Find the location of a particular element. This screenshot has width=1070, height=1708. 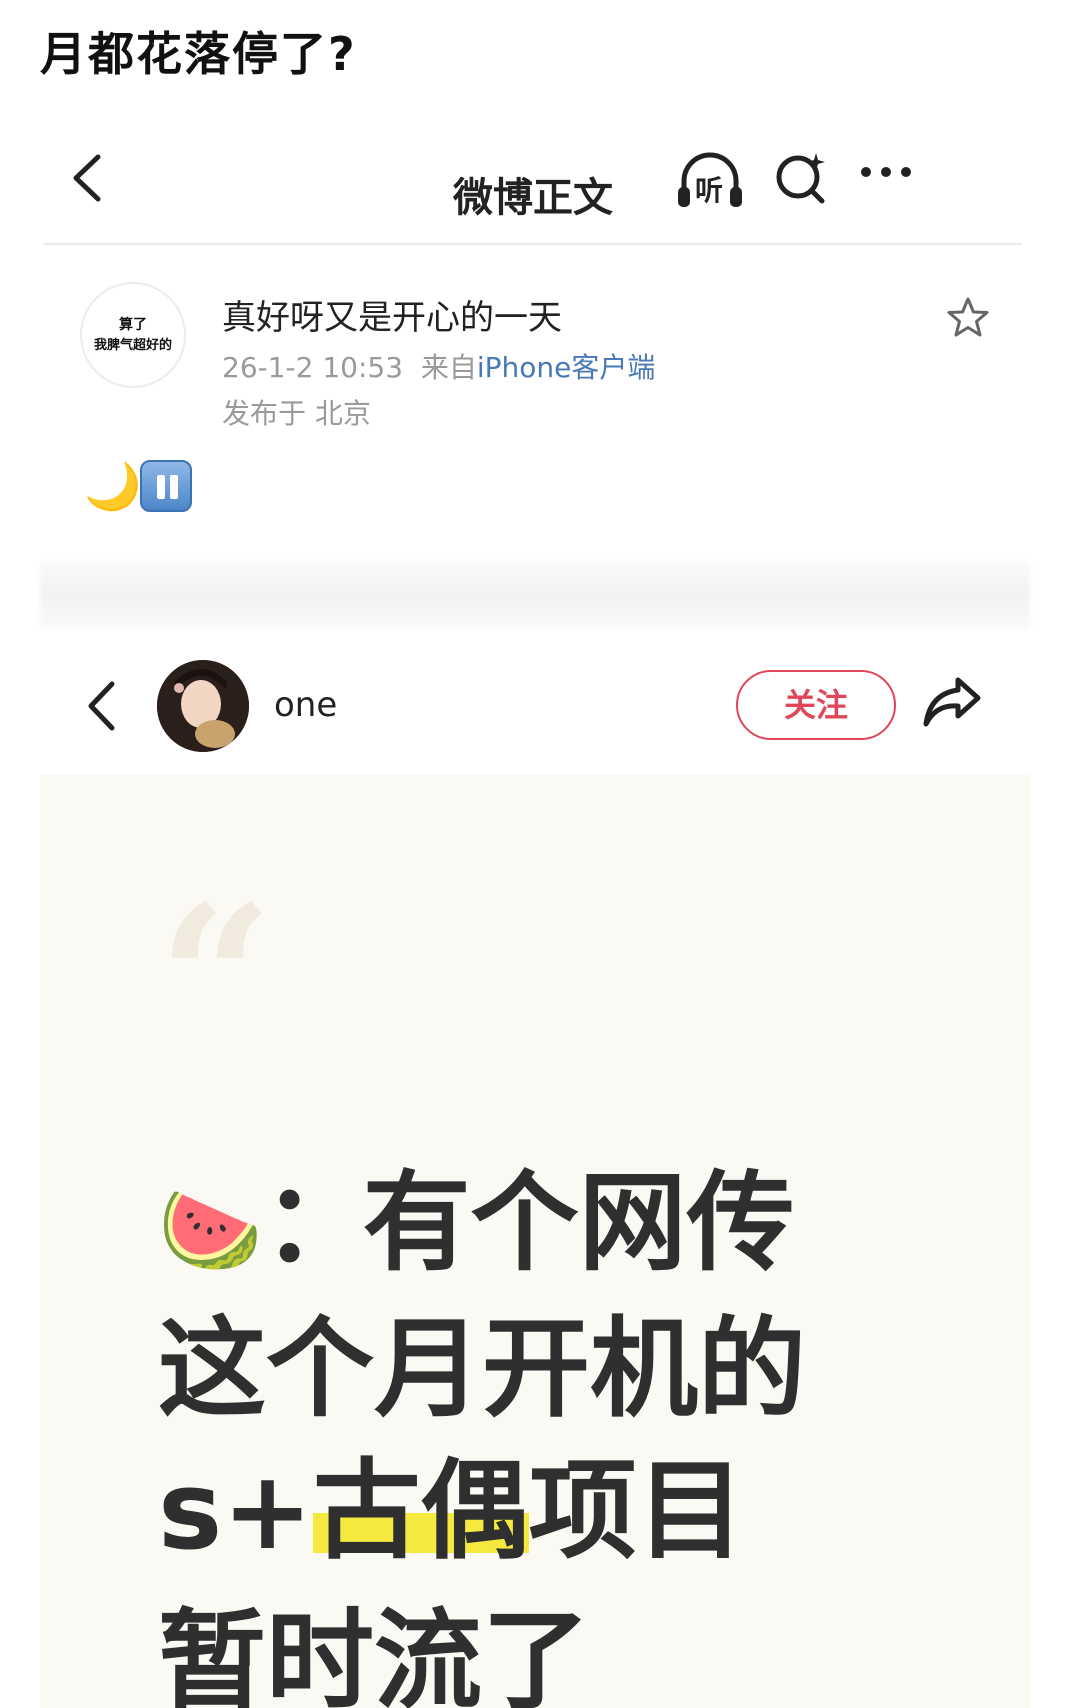

weibo-top-bar: 微博正文 听 is located at coordinates (533, 190).